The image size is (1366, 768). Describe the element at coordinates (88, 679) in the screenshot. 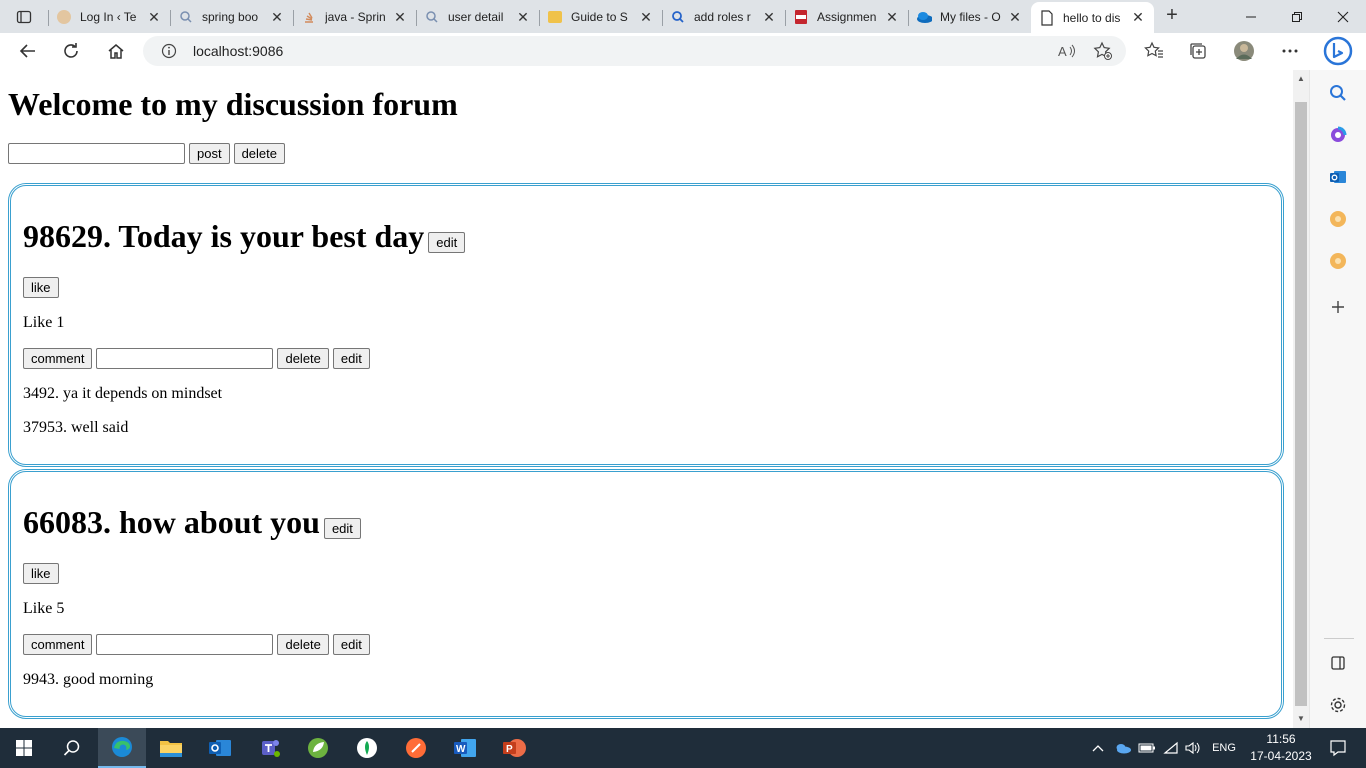

I see `comment-text: 9943. good morning` at that location.